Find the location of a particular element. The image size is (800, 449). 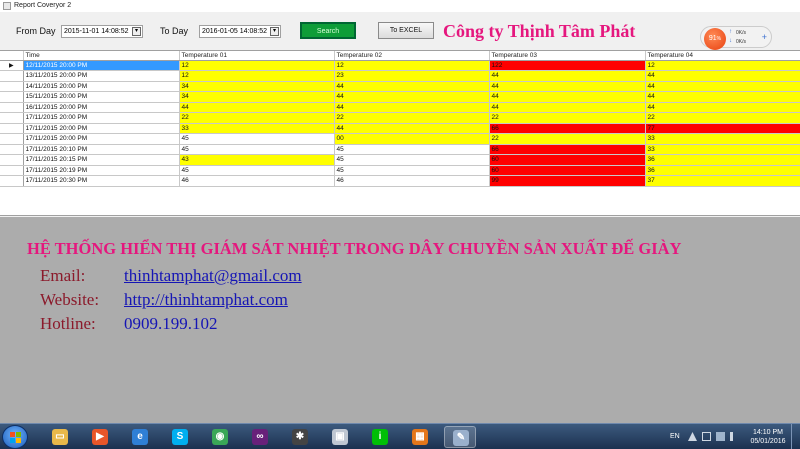

table-row: 17/11/2015 20:30 PM 46 46 99 37 is located at coordinates (400, 181).